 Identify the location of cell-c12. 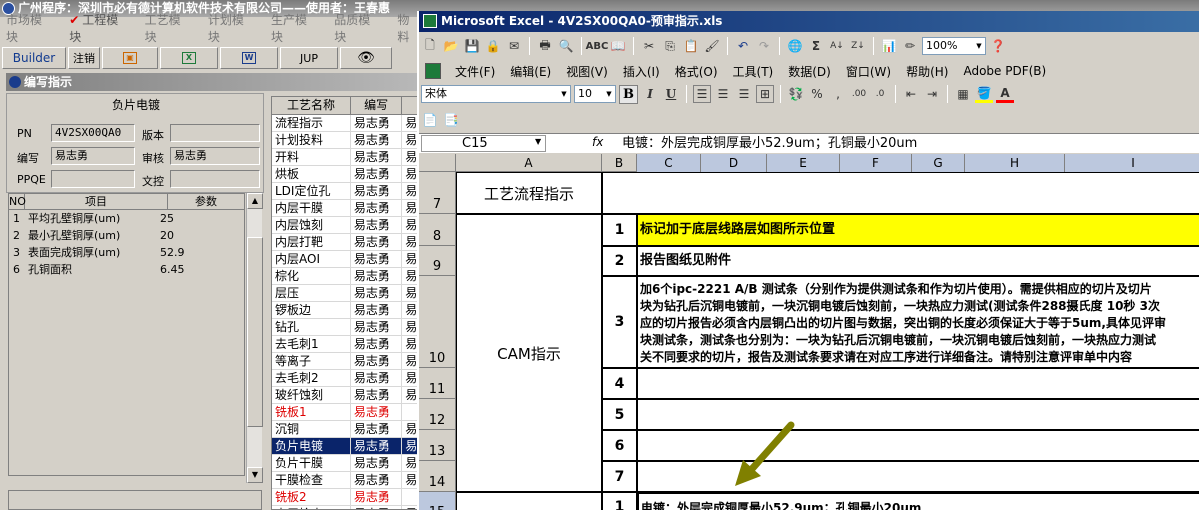
(918, 414).